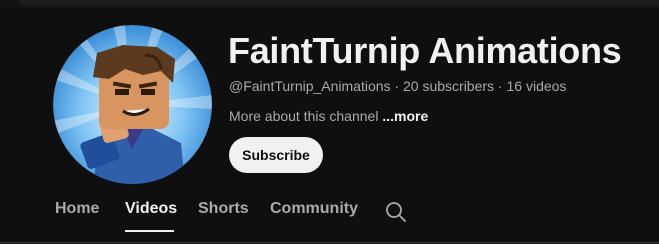  Describe the element at coordinates (306, 116) in the screenshot. I see `about-text: More about this channel` at that location.